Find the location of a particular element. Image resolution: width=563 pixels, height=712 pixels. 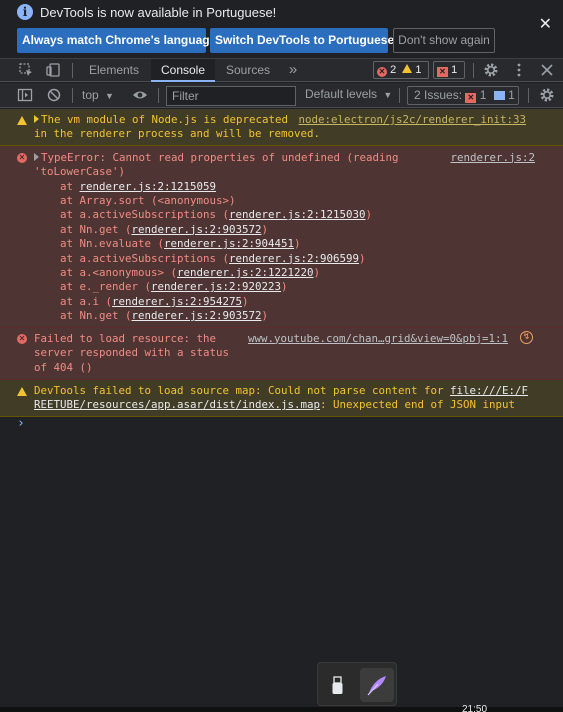

usb-drive-icon is located at coordinates (337, 685).